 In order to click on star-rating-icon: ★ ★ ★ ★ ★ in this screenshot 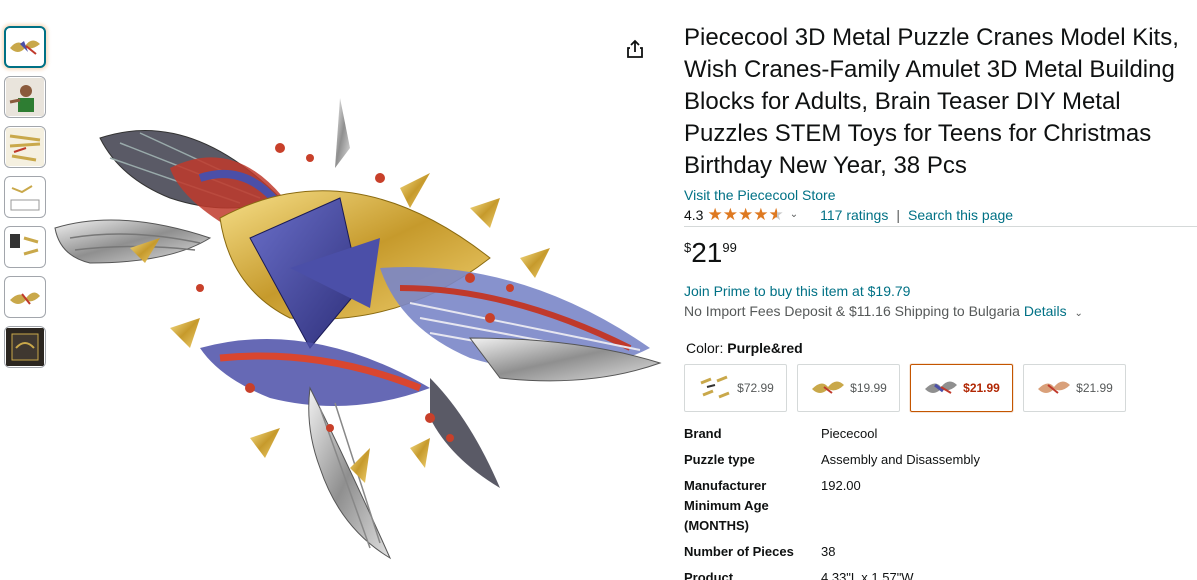, I will do `click(745, 215)`.